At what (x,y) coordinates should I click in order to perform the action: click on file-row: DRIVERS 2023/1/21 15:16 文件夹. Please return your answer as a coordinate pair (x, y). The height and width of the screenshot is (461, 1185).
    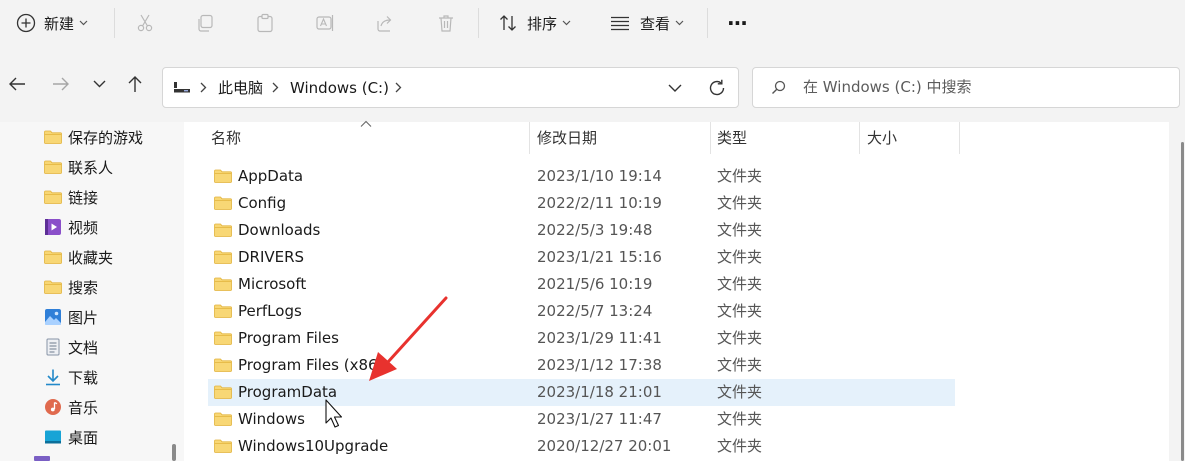
    Looking at the image, I should click on (581, 257).